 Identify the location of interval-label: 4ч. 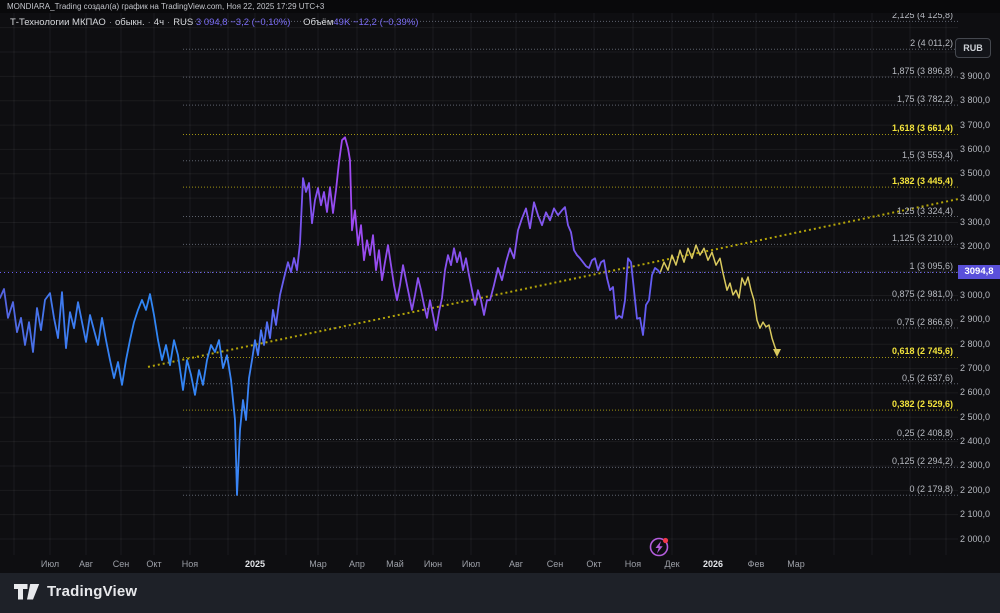
(159, 22).